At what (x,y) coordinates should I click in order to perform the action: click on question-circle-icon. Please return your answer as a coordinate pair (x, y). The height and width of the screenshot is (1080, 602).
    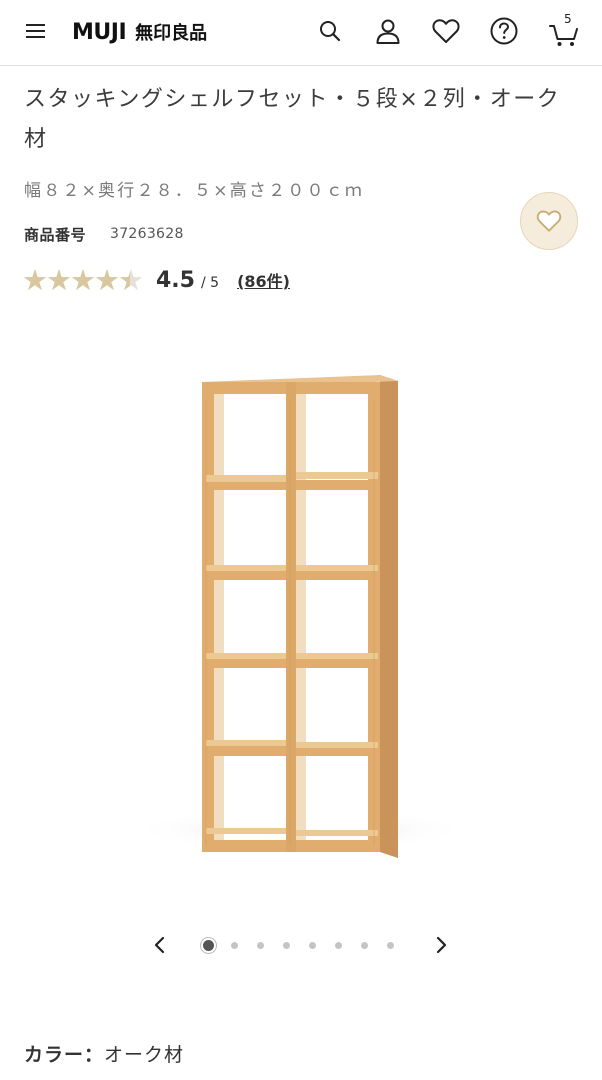
    Looking at the image, I should click on (504, 31).